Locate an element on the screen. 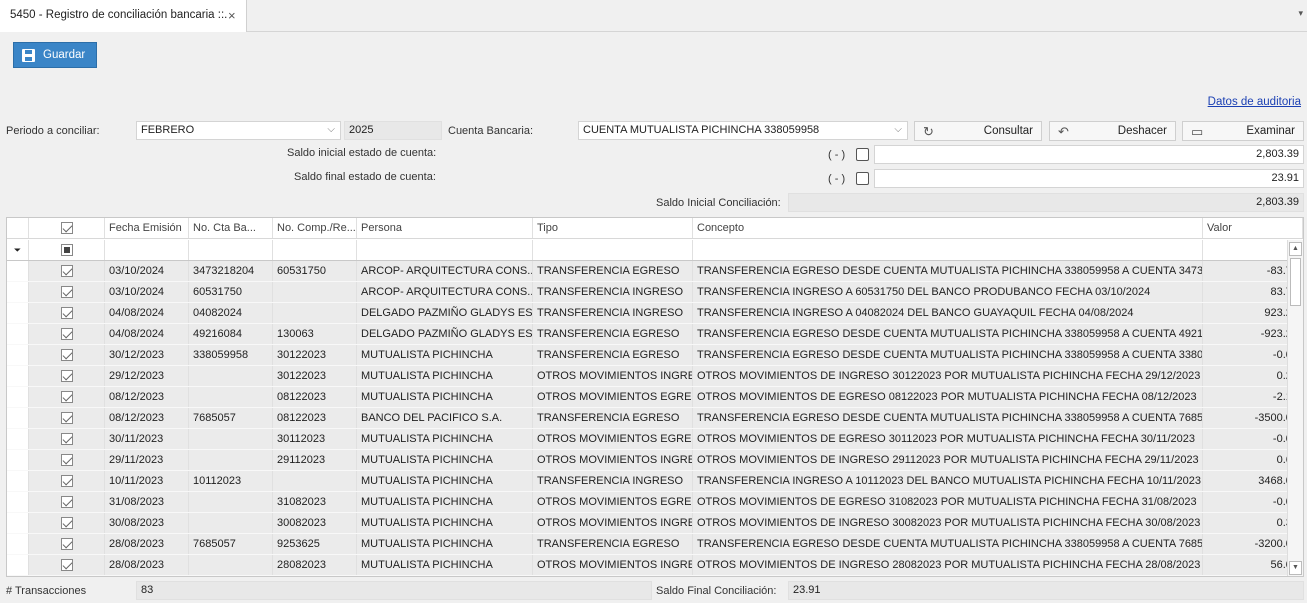 The height and width of the screenshot is (603, 1307). filter-check-cell is located at coordinates (67, 250).